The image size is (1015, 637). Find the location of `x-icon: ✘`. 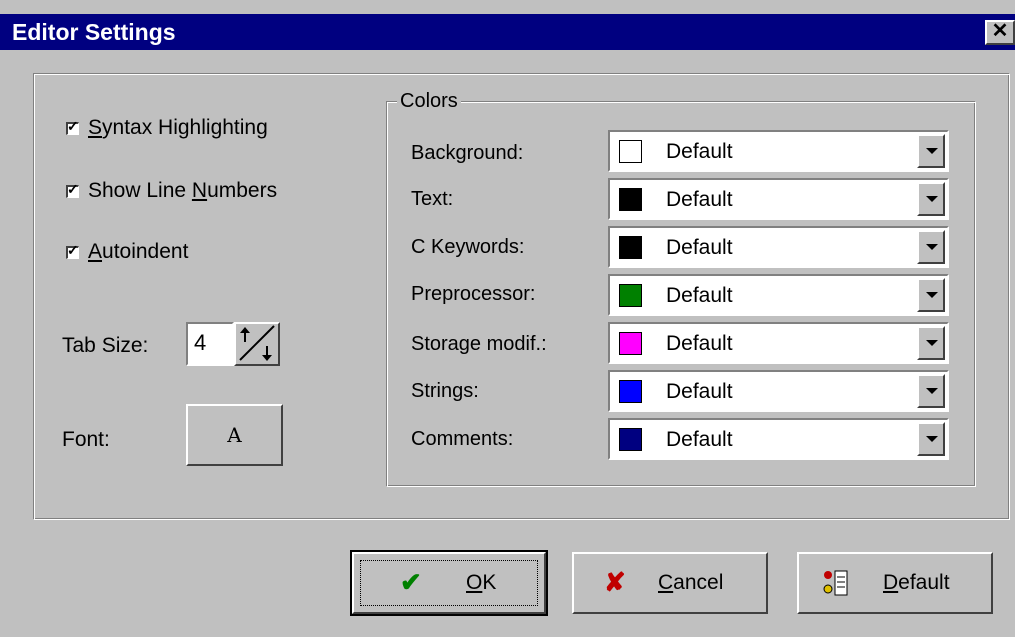

x-icon: ✘ is located at coordinates (615, 582).